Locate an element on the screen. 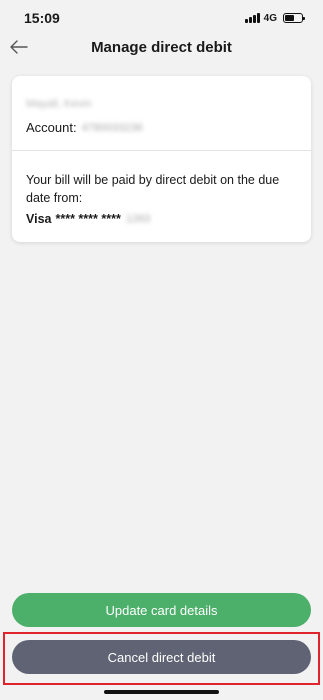 The height and width of the screenshot is (700, 323). card-mask: **** **** **** is located at coordinates (88, 219).